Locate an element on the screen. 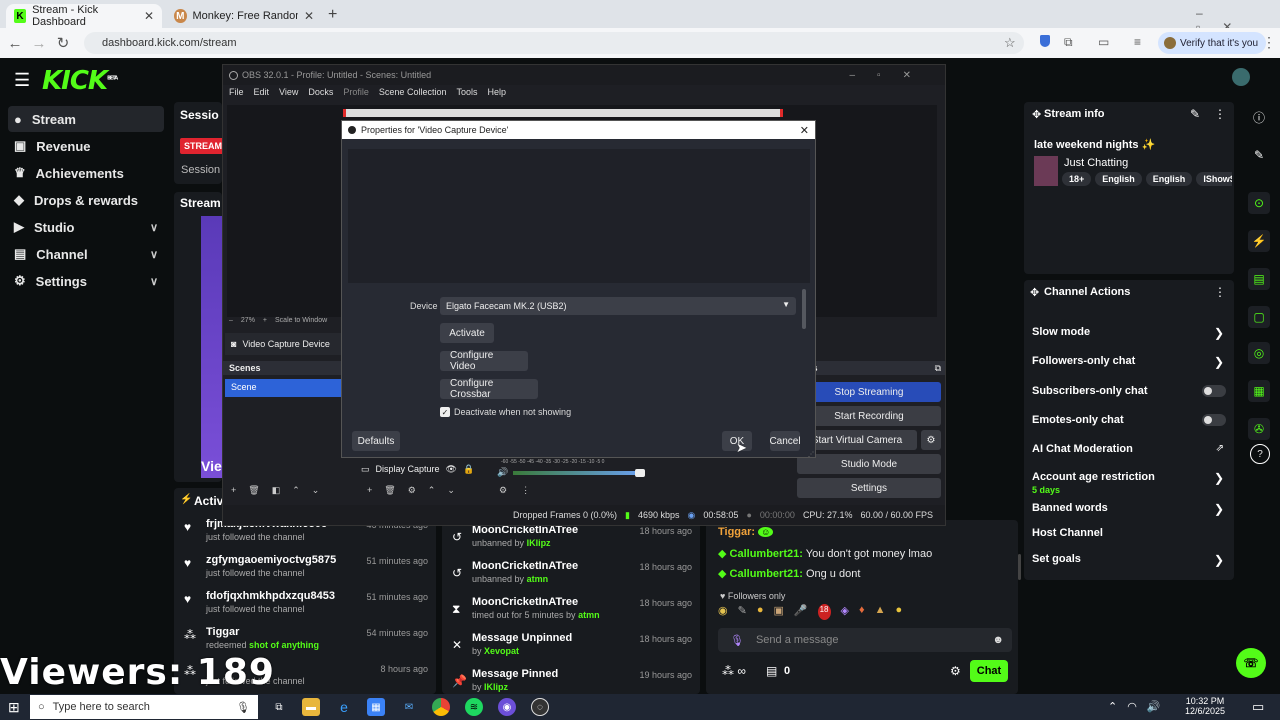 This screenshot has height=720, width=1280. obs-menu-item: Help is located at coordinates (496, 92).